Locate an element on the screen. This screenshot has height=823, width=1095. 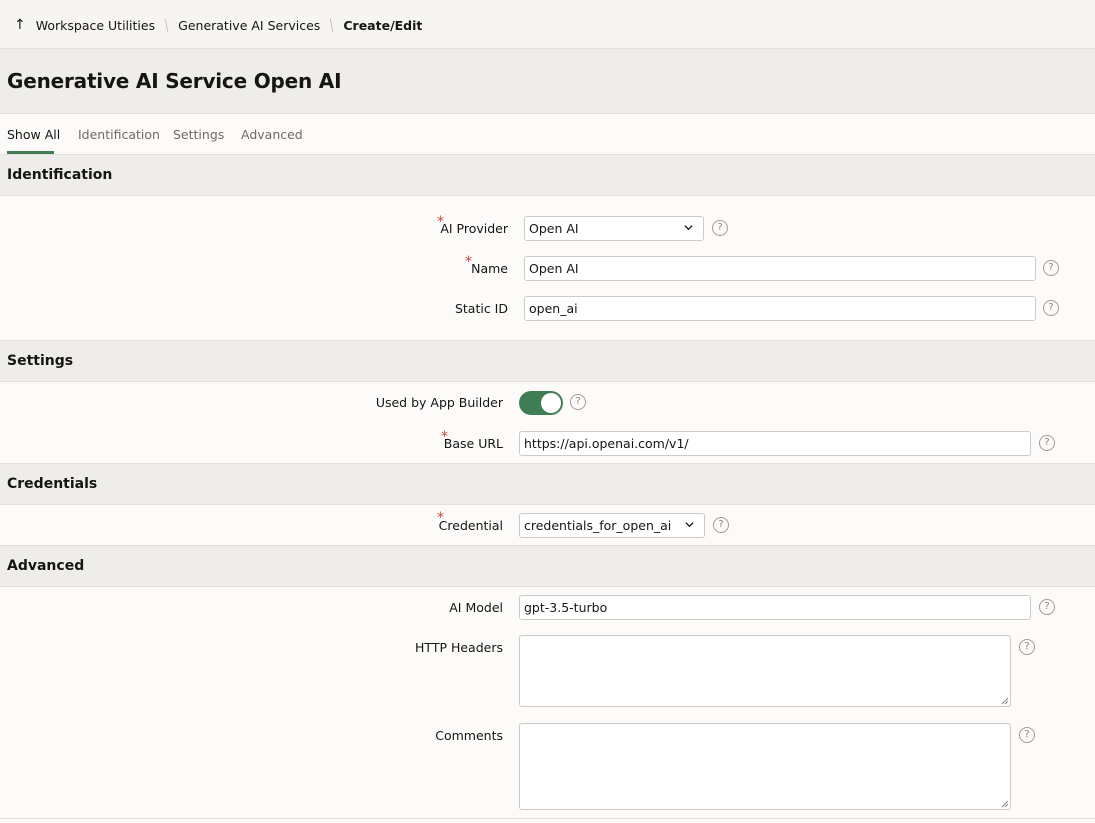
used-by-app-builder-toggle is located at coordinates (541, 403).